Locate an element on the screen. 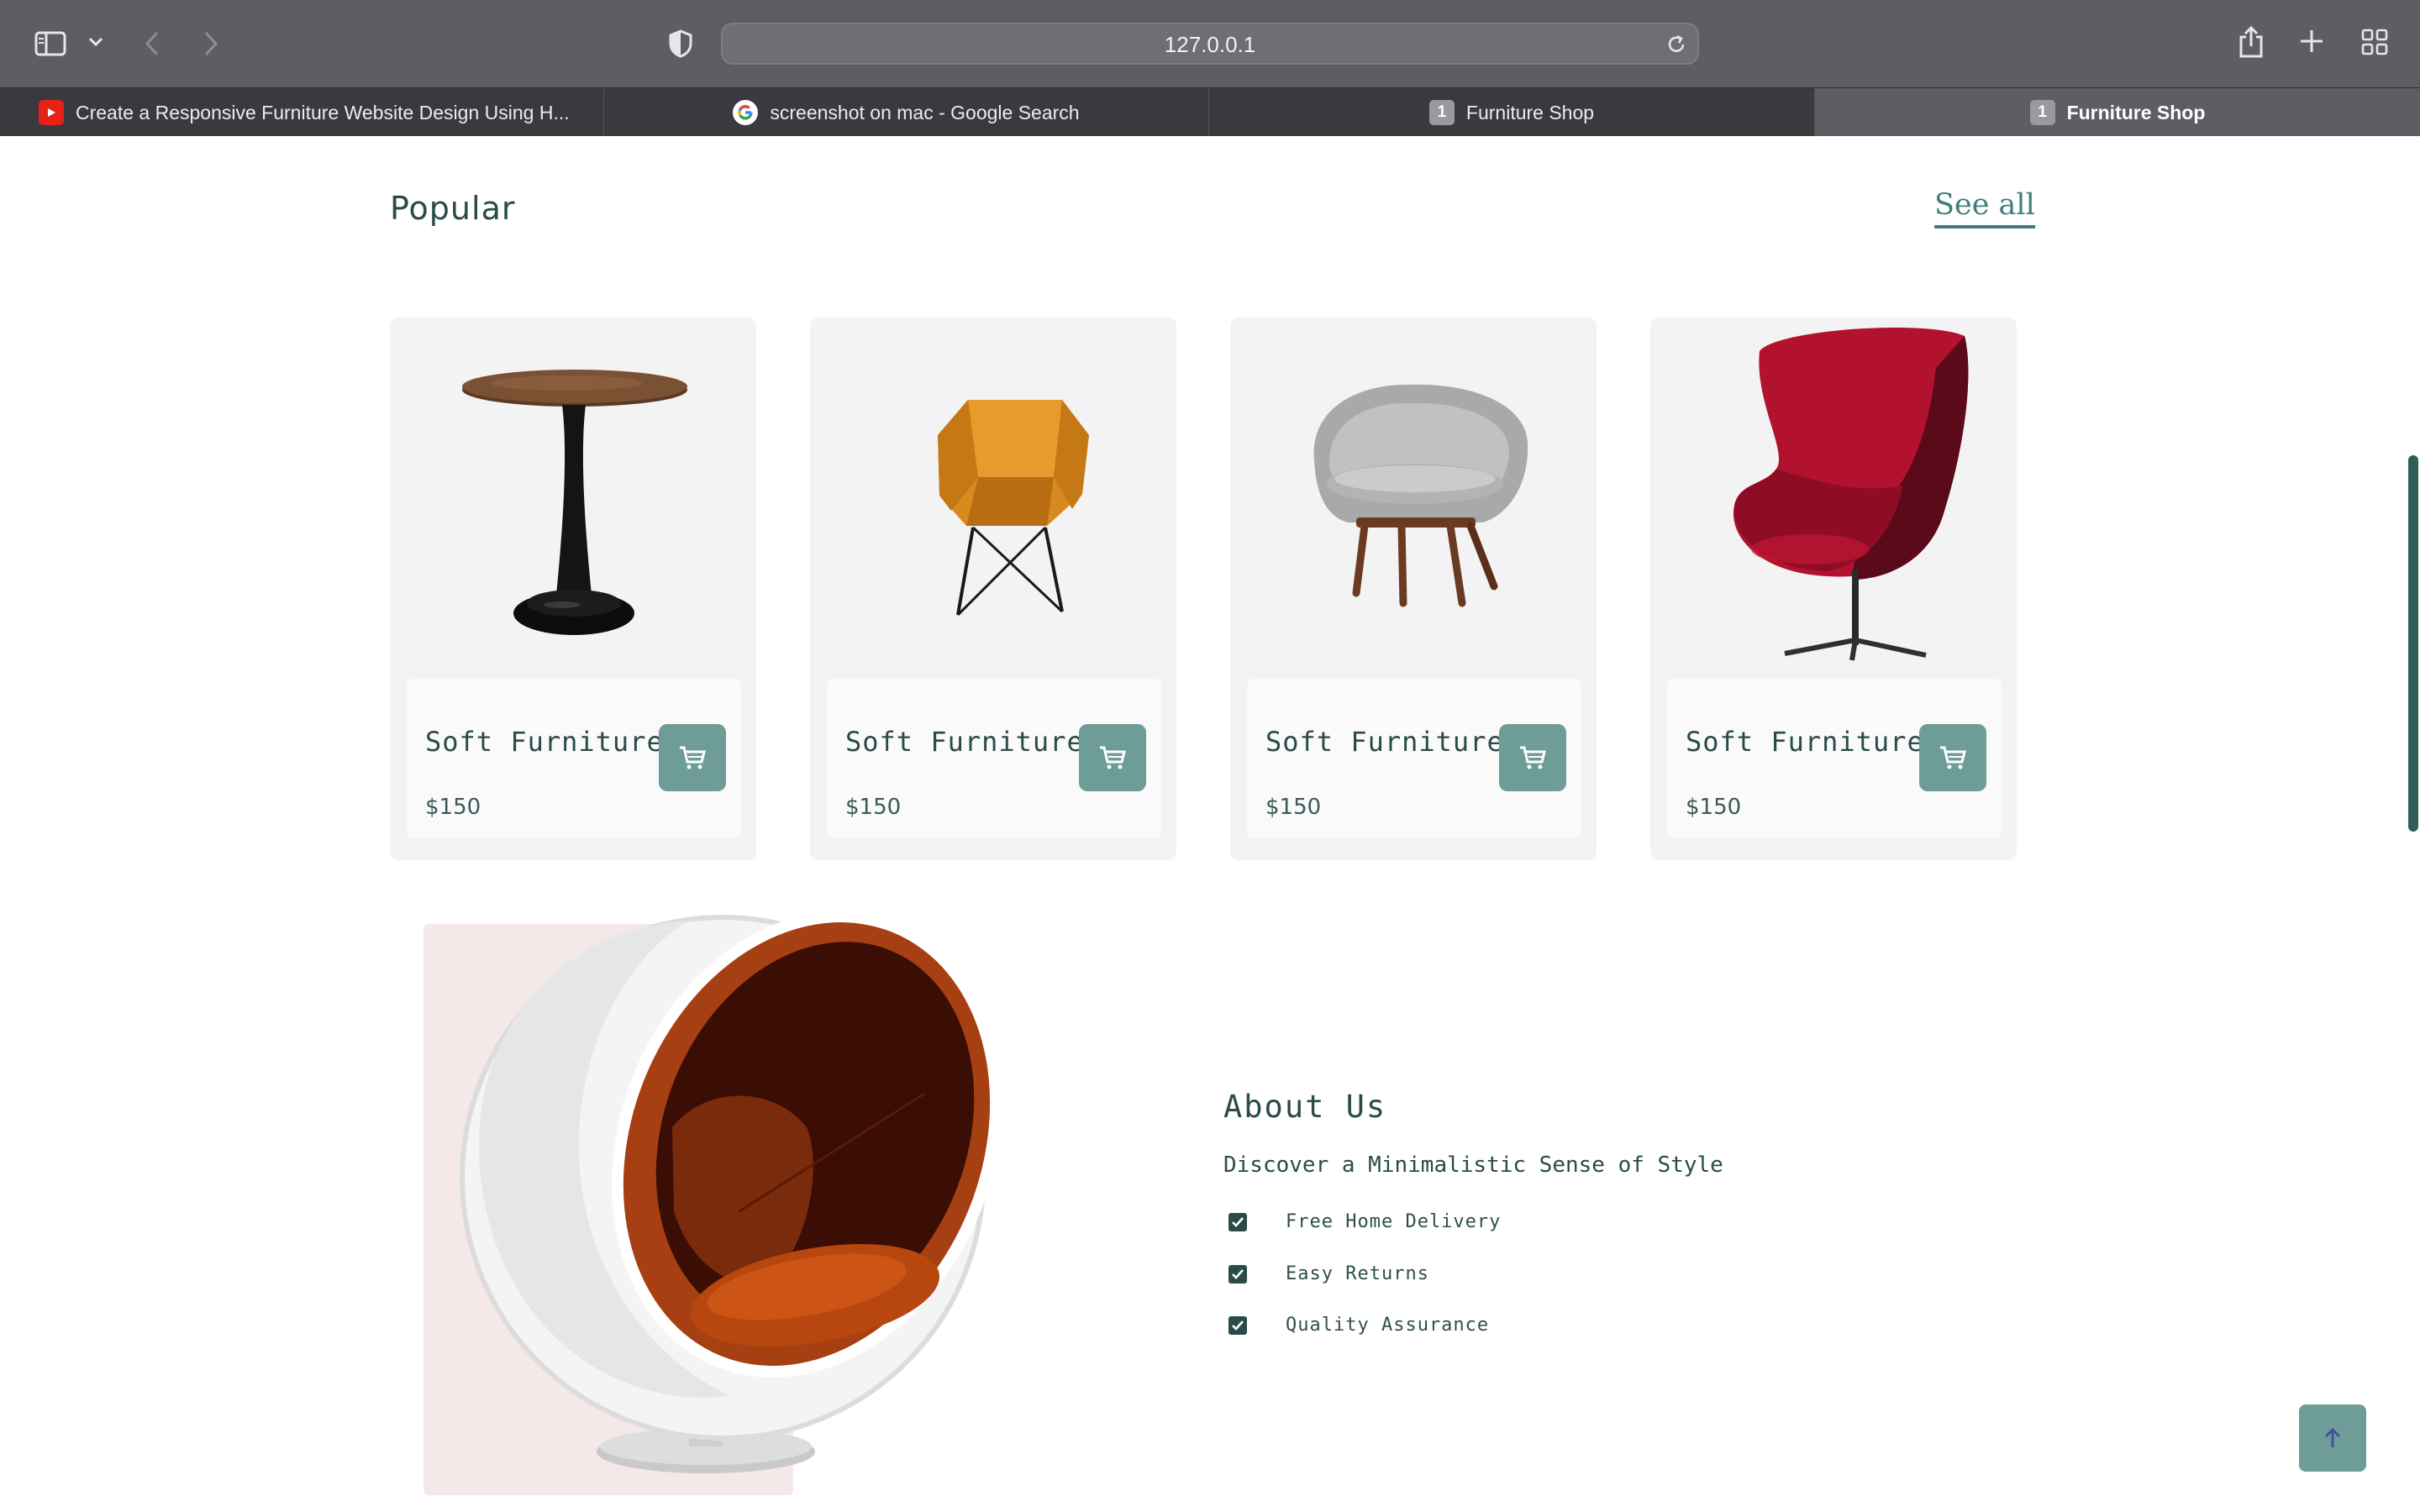  scroll-to-top-button is located at coordinates (2332, 1438).